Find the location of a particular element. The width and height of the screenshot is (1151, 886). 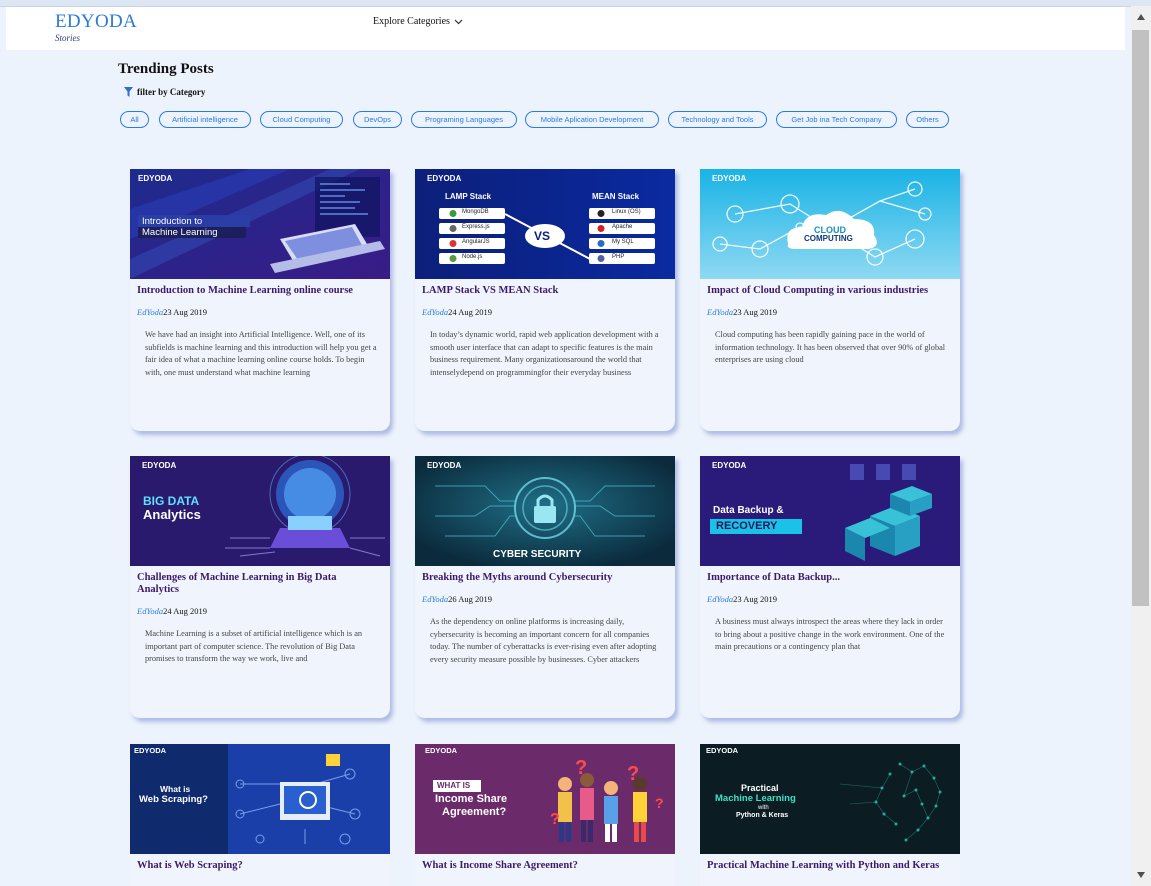

filter-by-category: filter by Category is located at coordinates (164, 92).